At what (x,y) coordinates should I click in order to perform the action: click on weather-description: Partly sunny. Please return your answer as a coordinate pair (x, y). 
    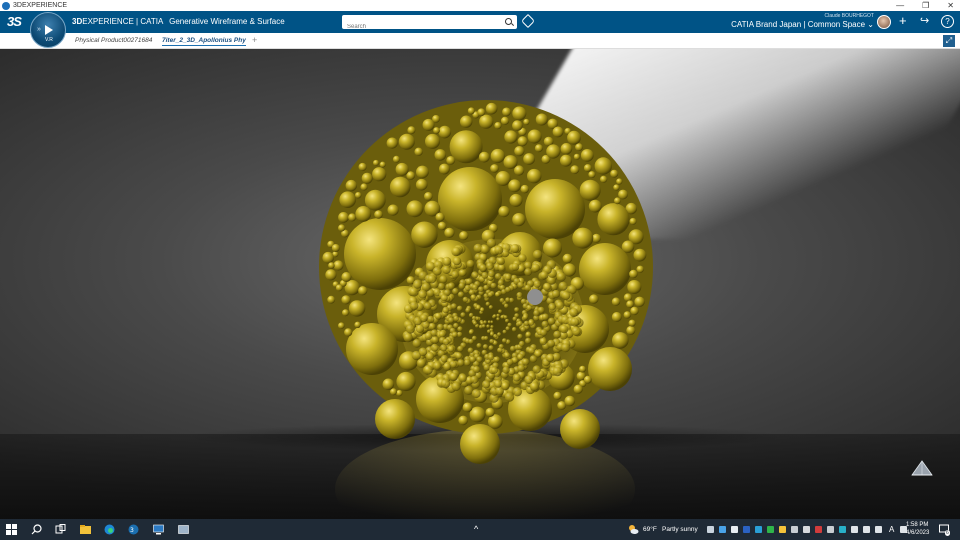
    Looking at the image, I should click on (680, 529).